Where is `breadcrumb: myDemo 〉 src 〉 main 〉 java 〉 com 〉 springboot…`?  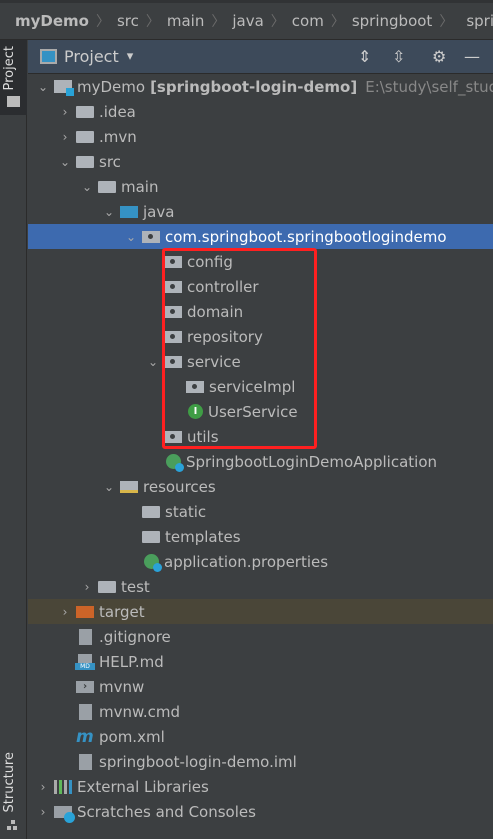
breadcrumb: myDemo 〉 src 〉 main 〉 java 〉 com 〉 springboot… is located at coordinates (246, 20).